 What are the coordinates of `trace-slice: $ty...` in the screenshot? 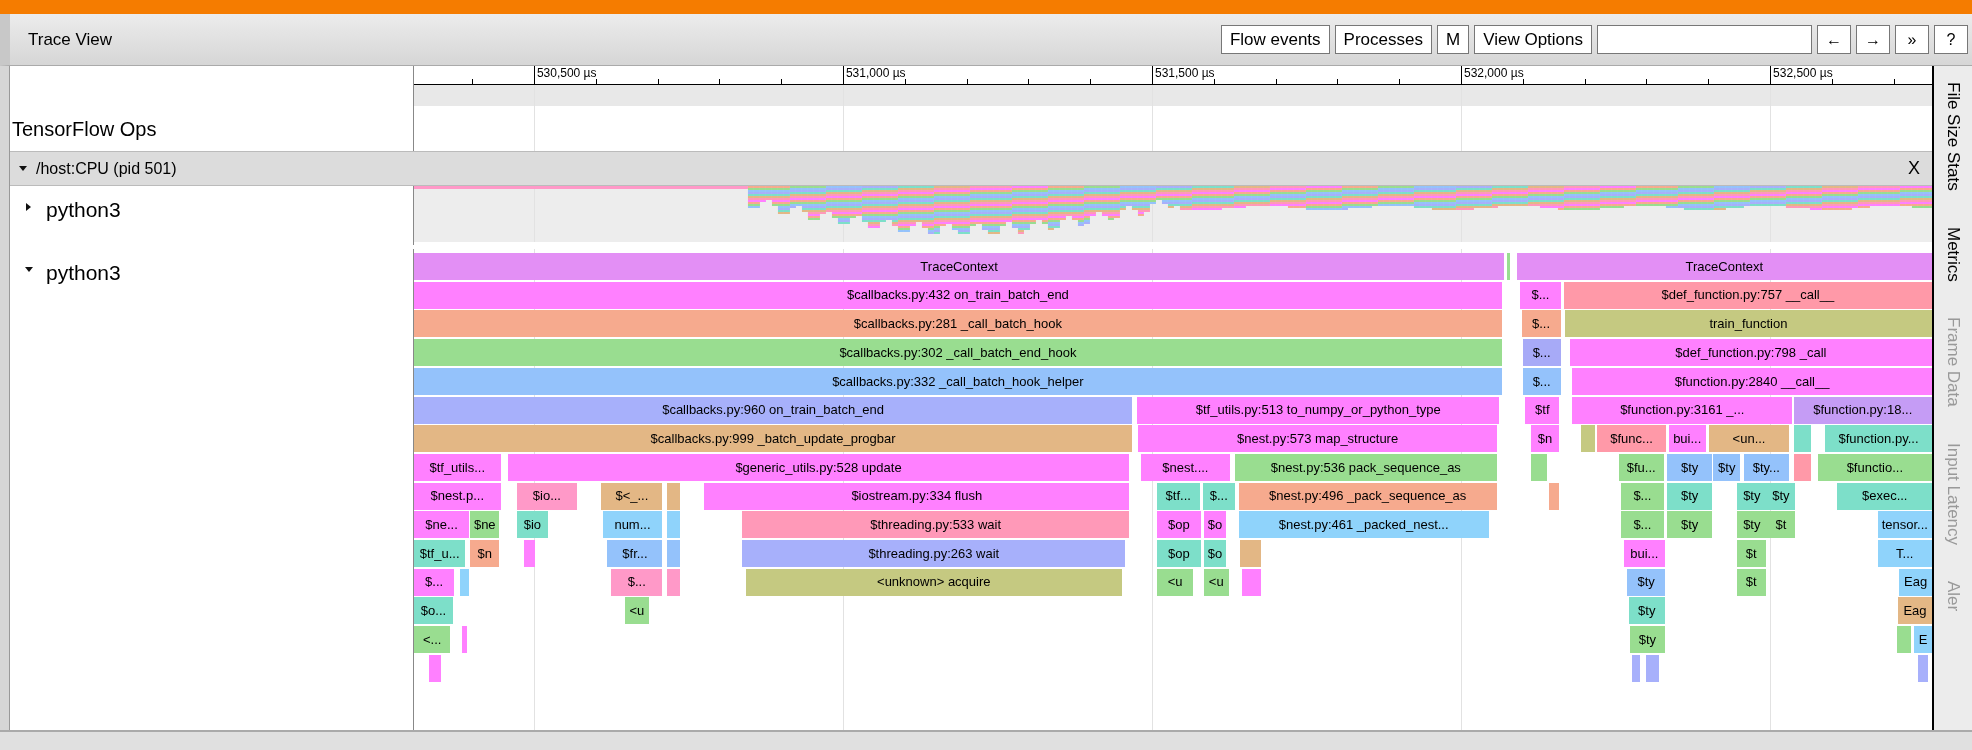 It's located at (1766, 467).